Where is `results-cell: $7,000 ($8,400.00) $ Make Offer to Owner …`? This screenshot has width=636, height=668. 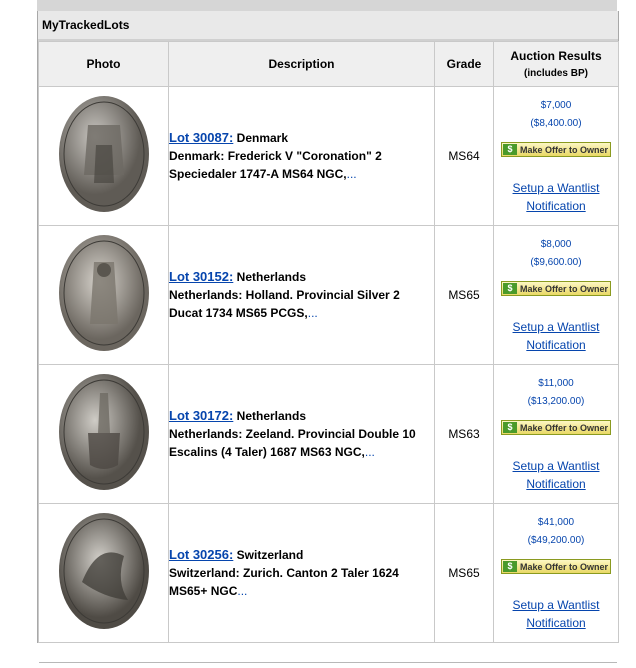
results-cell: $7,000 ($8,400.00) $ Make Offer to Owner … is located at coordinates (556, 156).